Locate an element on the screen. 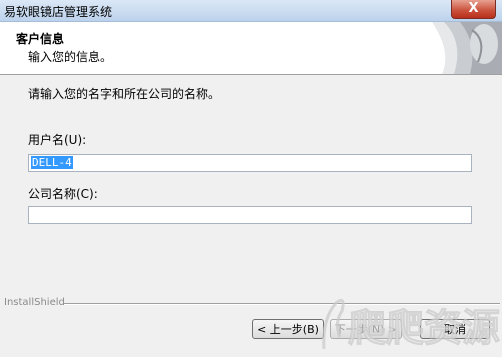 This screenshot has width=502, height=357. close-icon: X is located at coordinates (473, 8).